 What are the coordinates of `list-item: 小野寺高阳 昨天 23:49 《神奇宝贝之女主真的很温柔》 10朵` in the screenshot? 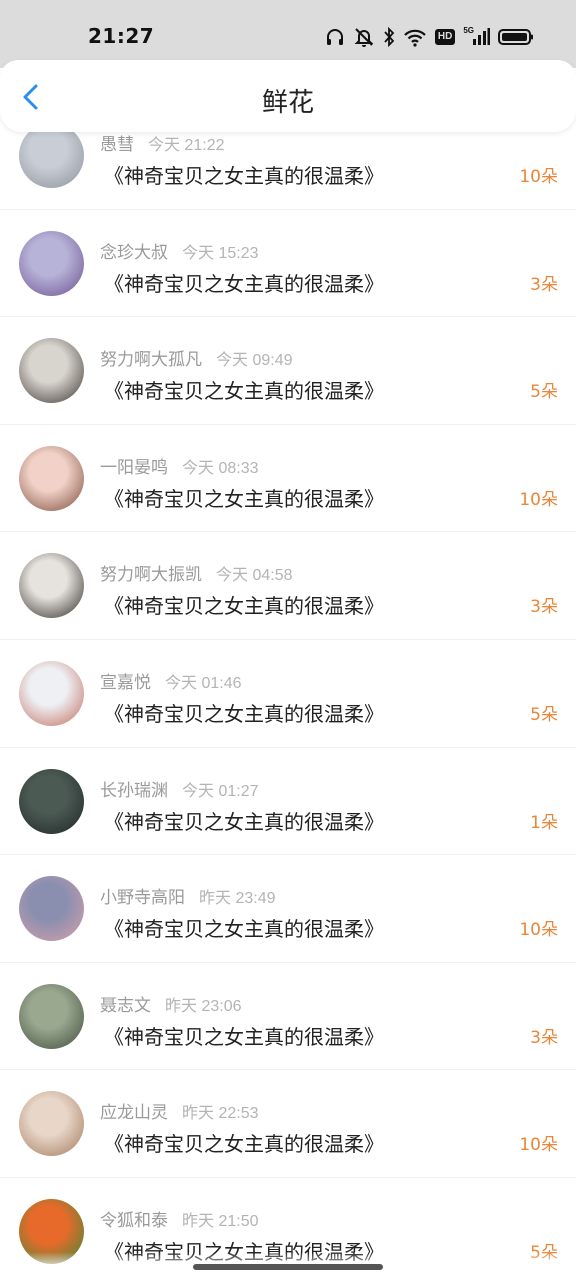 It's located at (288, 909).